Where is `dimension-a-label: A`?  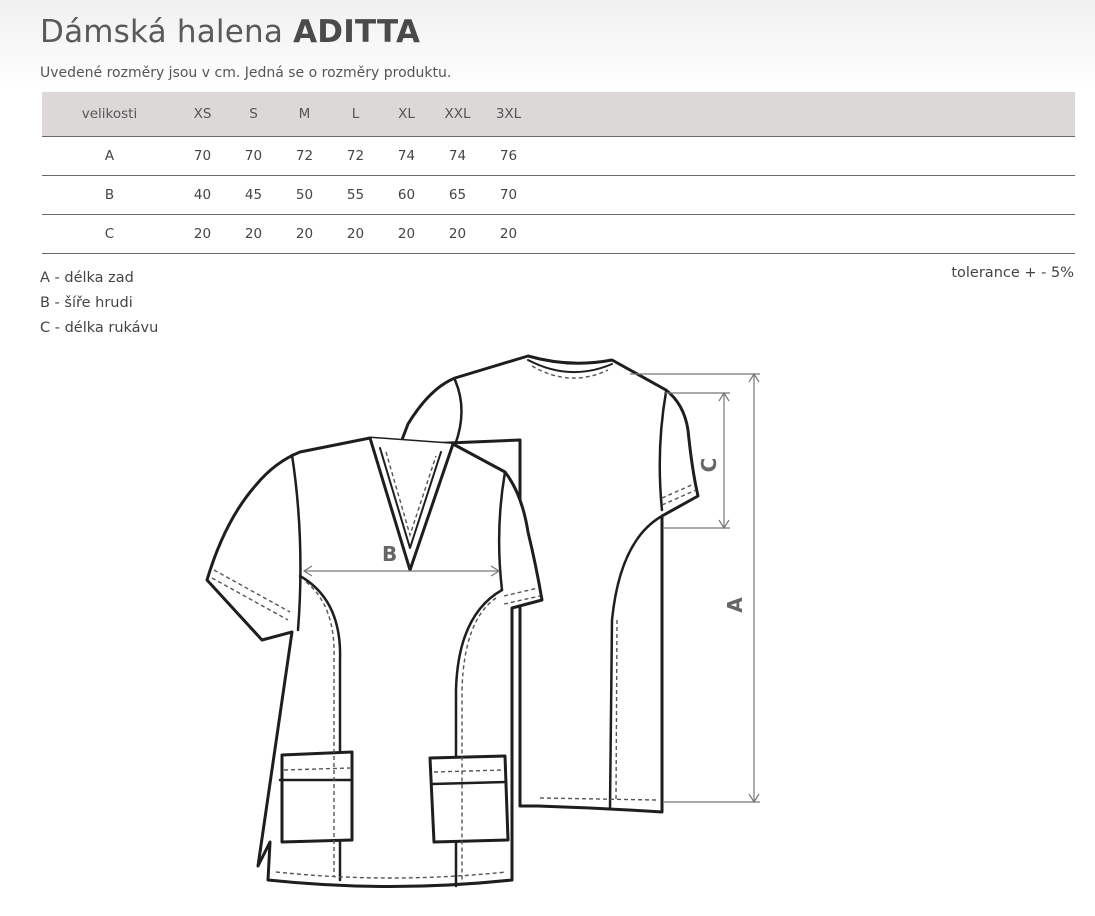 dimension-a-label: A is located at coordinates (735, 605).